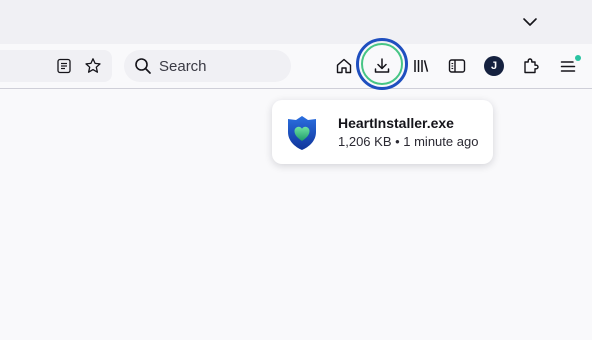 This screenshot has width=592, height=340. I want to click on chevron-down-icon, so click(530, 22).